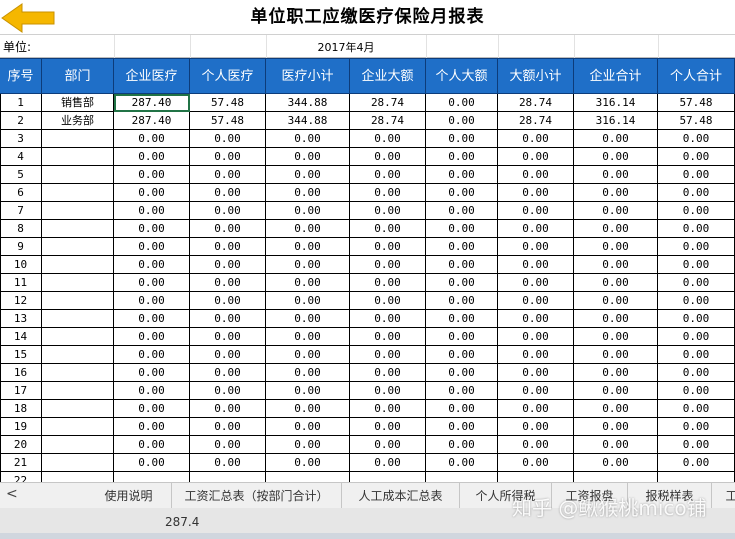 This screenshot has width=735, height=539. Describe the element at coordinates (21, 373) in the screenshot. I see `table-cell: 16` at that location.